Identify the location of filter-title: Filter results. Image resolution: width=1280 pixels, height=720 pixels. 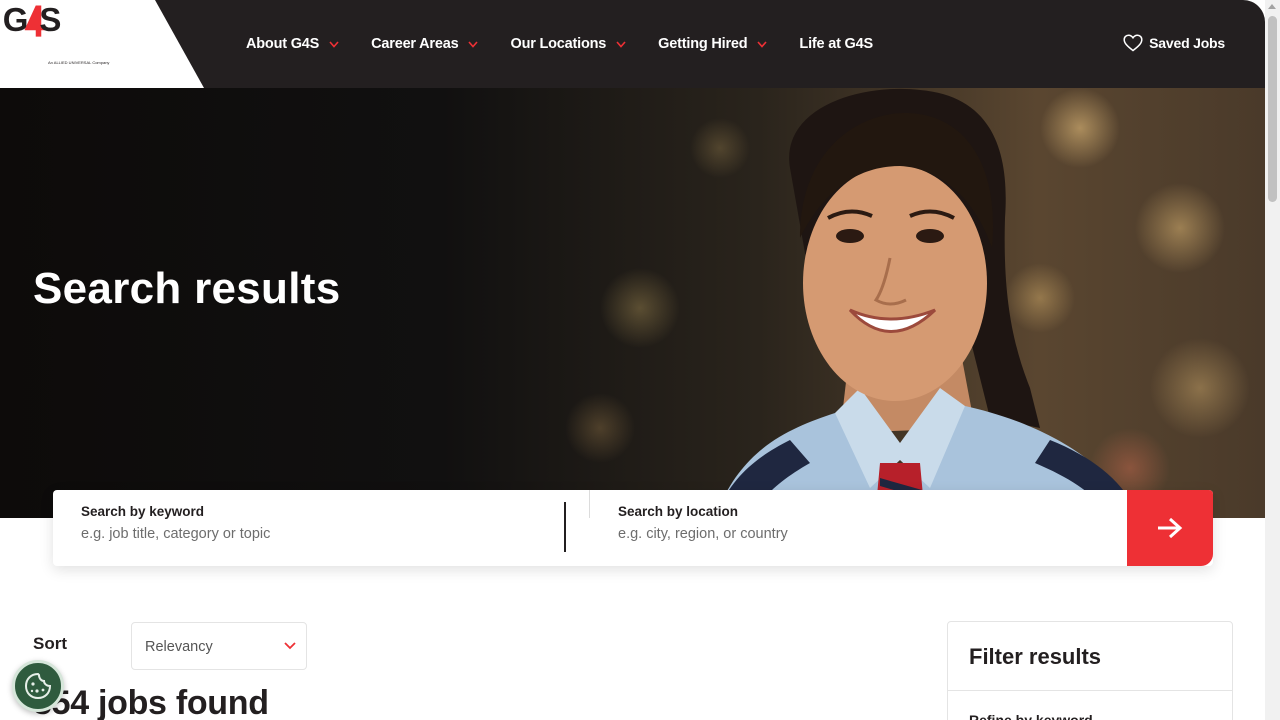
(1035, 656).